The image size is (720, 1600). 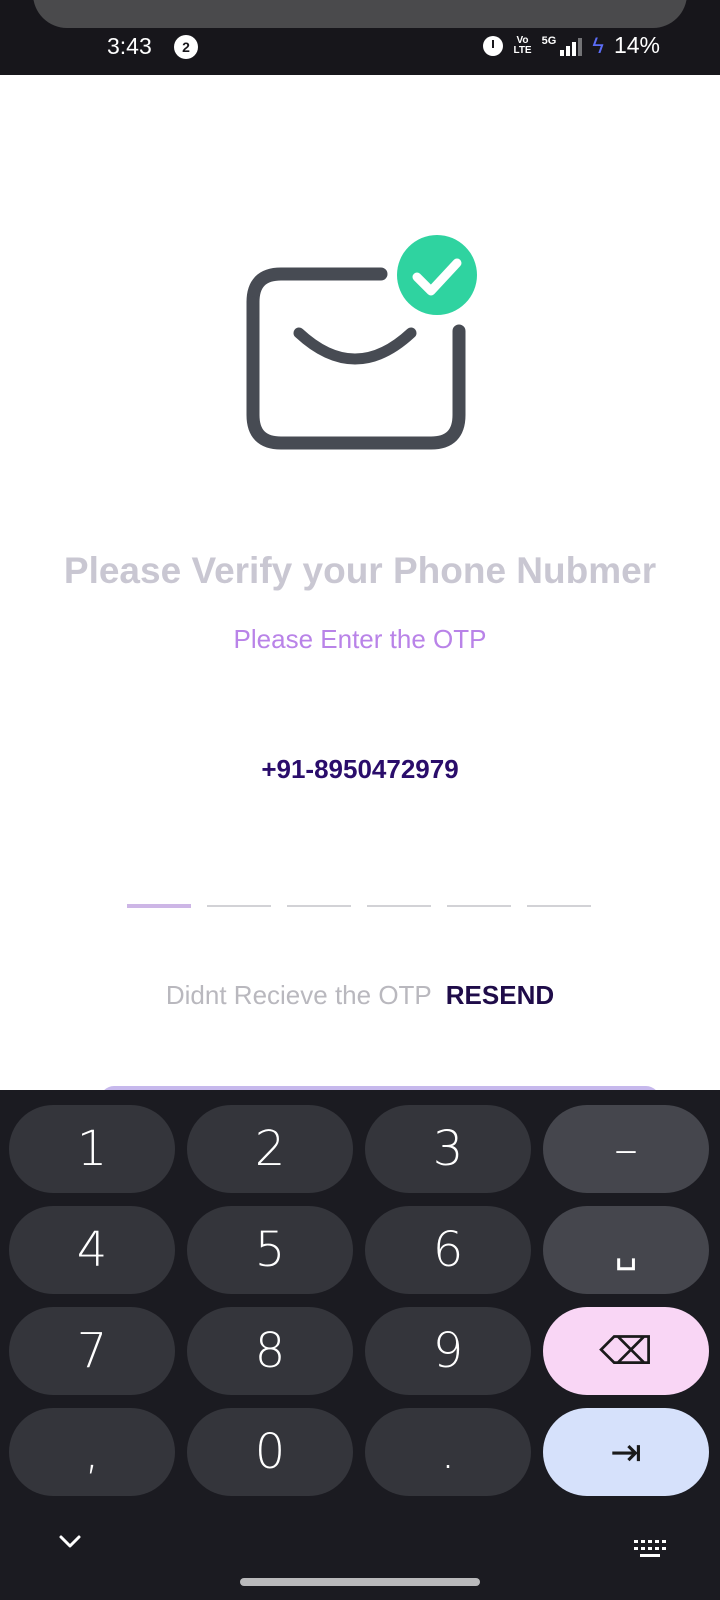 I want to click on status-bar: 3:43 2 Vo LTE 5G ϟ 14%, so click(x=360, y=37).